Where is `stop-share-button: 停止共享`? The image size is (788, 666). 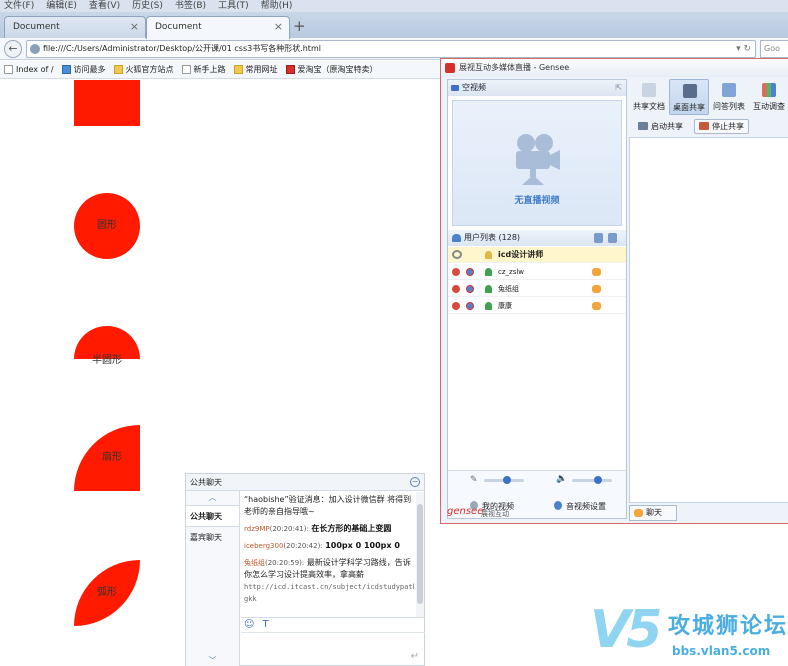
stop-share-button: 停止共享 is located at coordinates (721, 126).